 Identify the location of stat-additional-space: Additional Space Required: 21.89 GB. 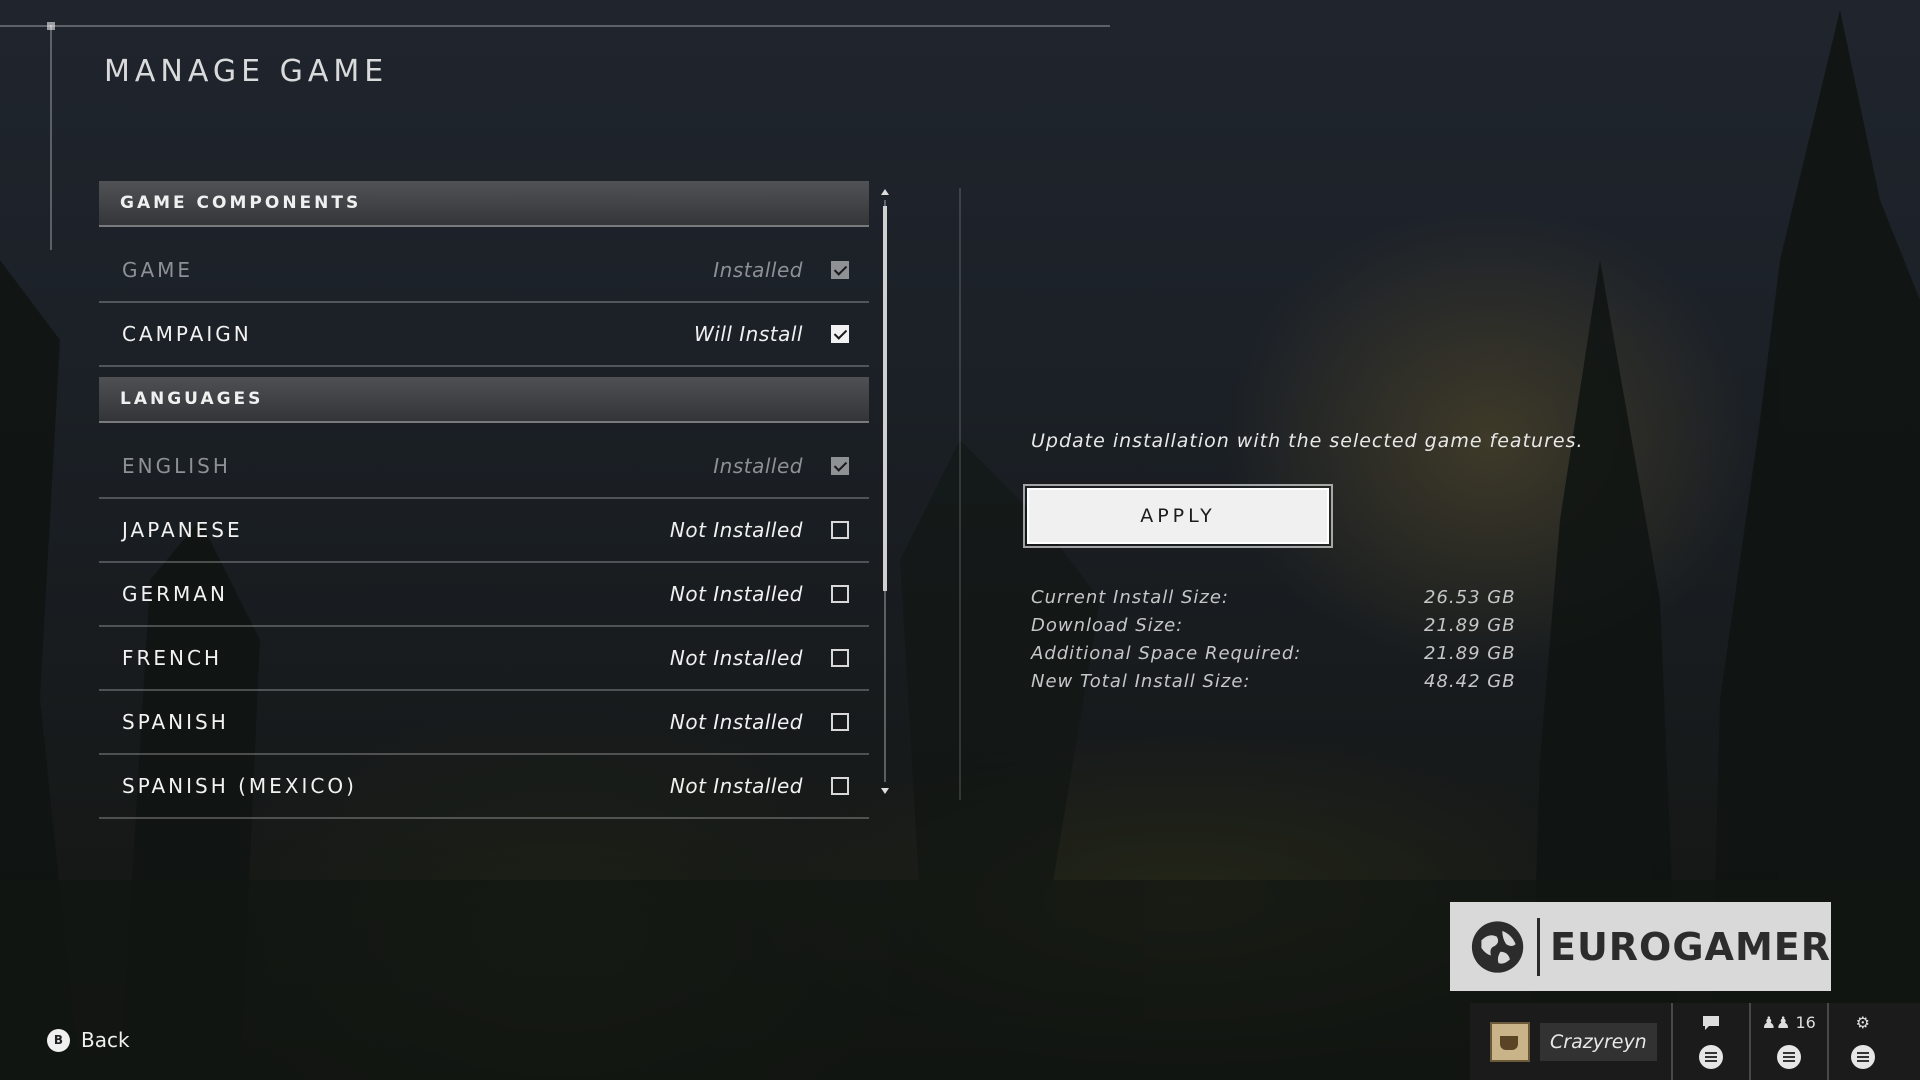
(1273, 653).